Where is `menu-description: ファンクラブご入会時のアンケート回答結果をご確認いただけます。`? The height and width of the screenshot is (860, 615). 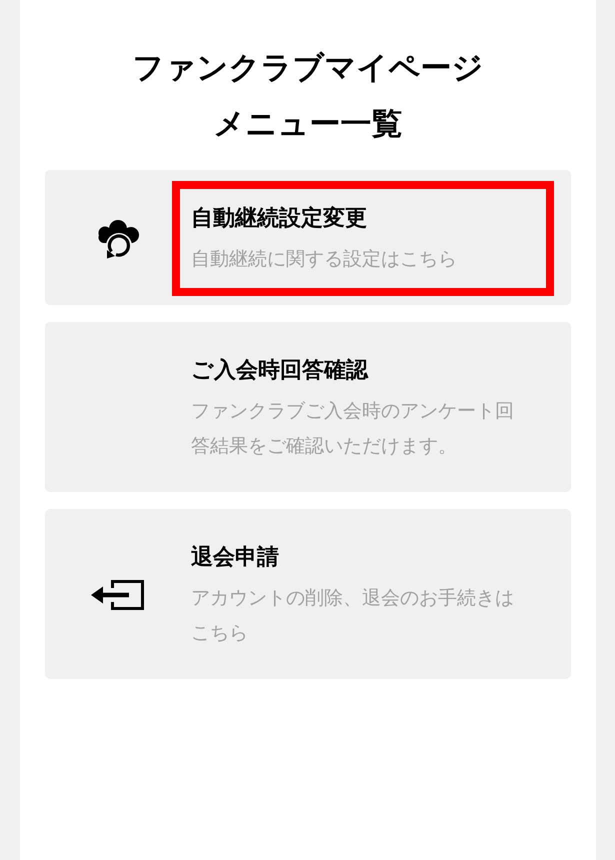
menu-description: ファンクラブご入会時のアンケート回答結果をご確認いただけます。 is located at coordinates (353, 429).